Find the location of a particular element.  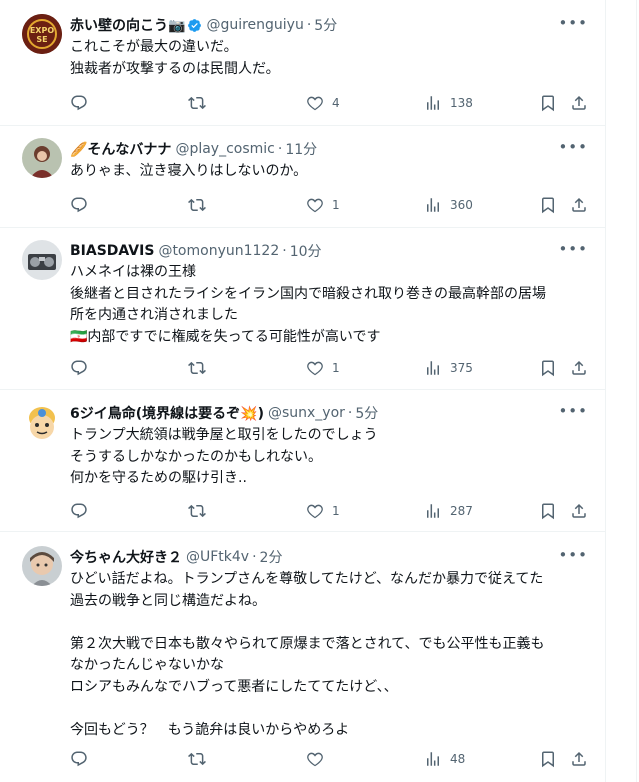

right-column-edge is located at coordinates (622, 391).